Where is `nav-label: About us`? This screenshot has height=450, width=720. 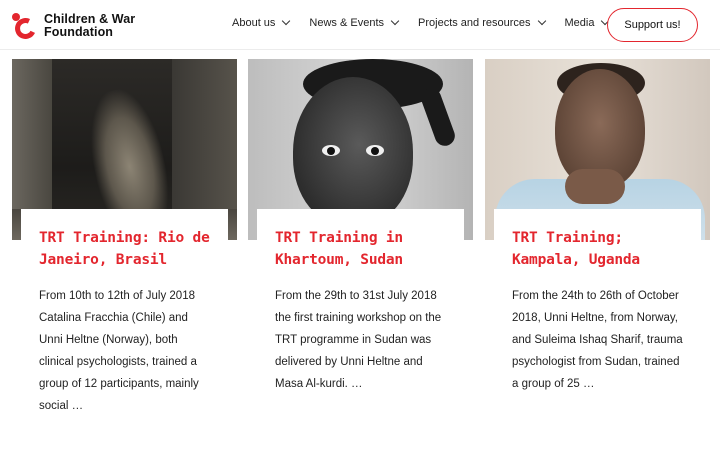
nav-label: About us is located at coordinates (254, 23).